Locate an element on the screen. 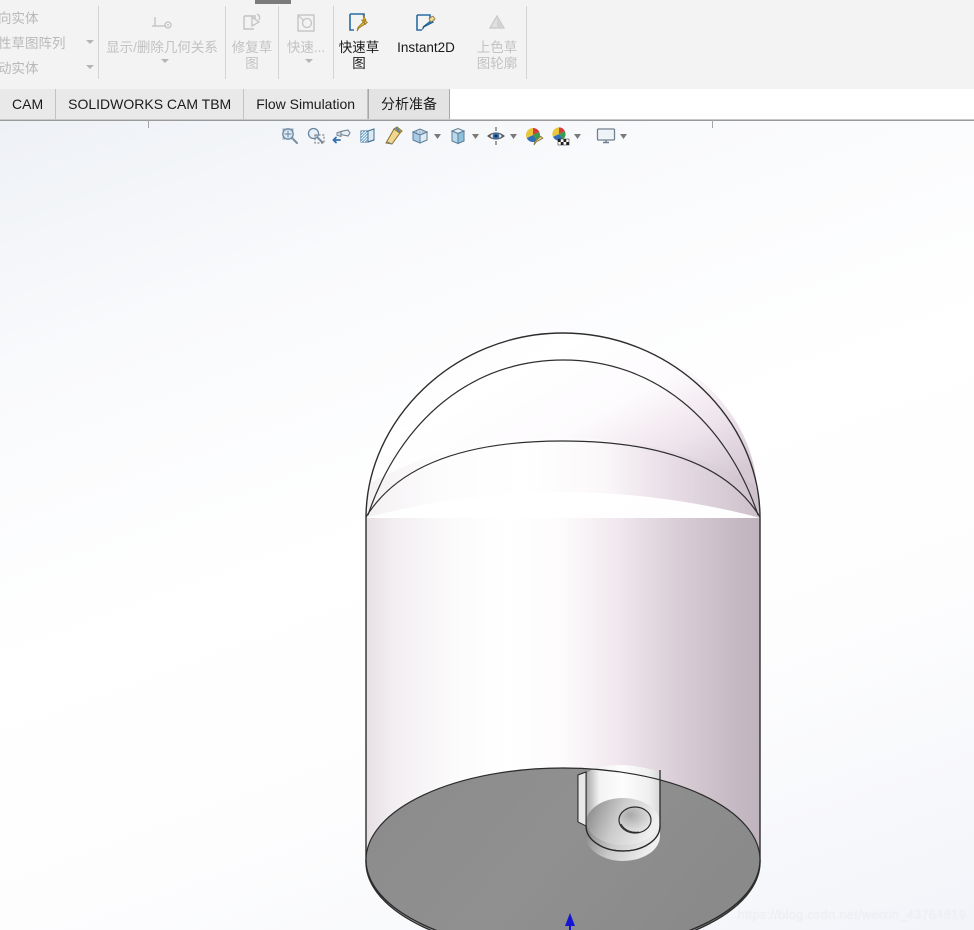 Image resolution: width=974 pixels, height=930 pixels. sketch-tool-label-2: 动实体 is located at coordinates (19, 68).